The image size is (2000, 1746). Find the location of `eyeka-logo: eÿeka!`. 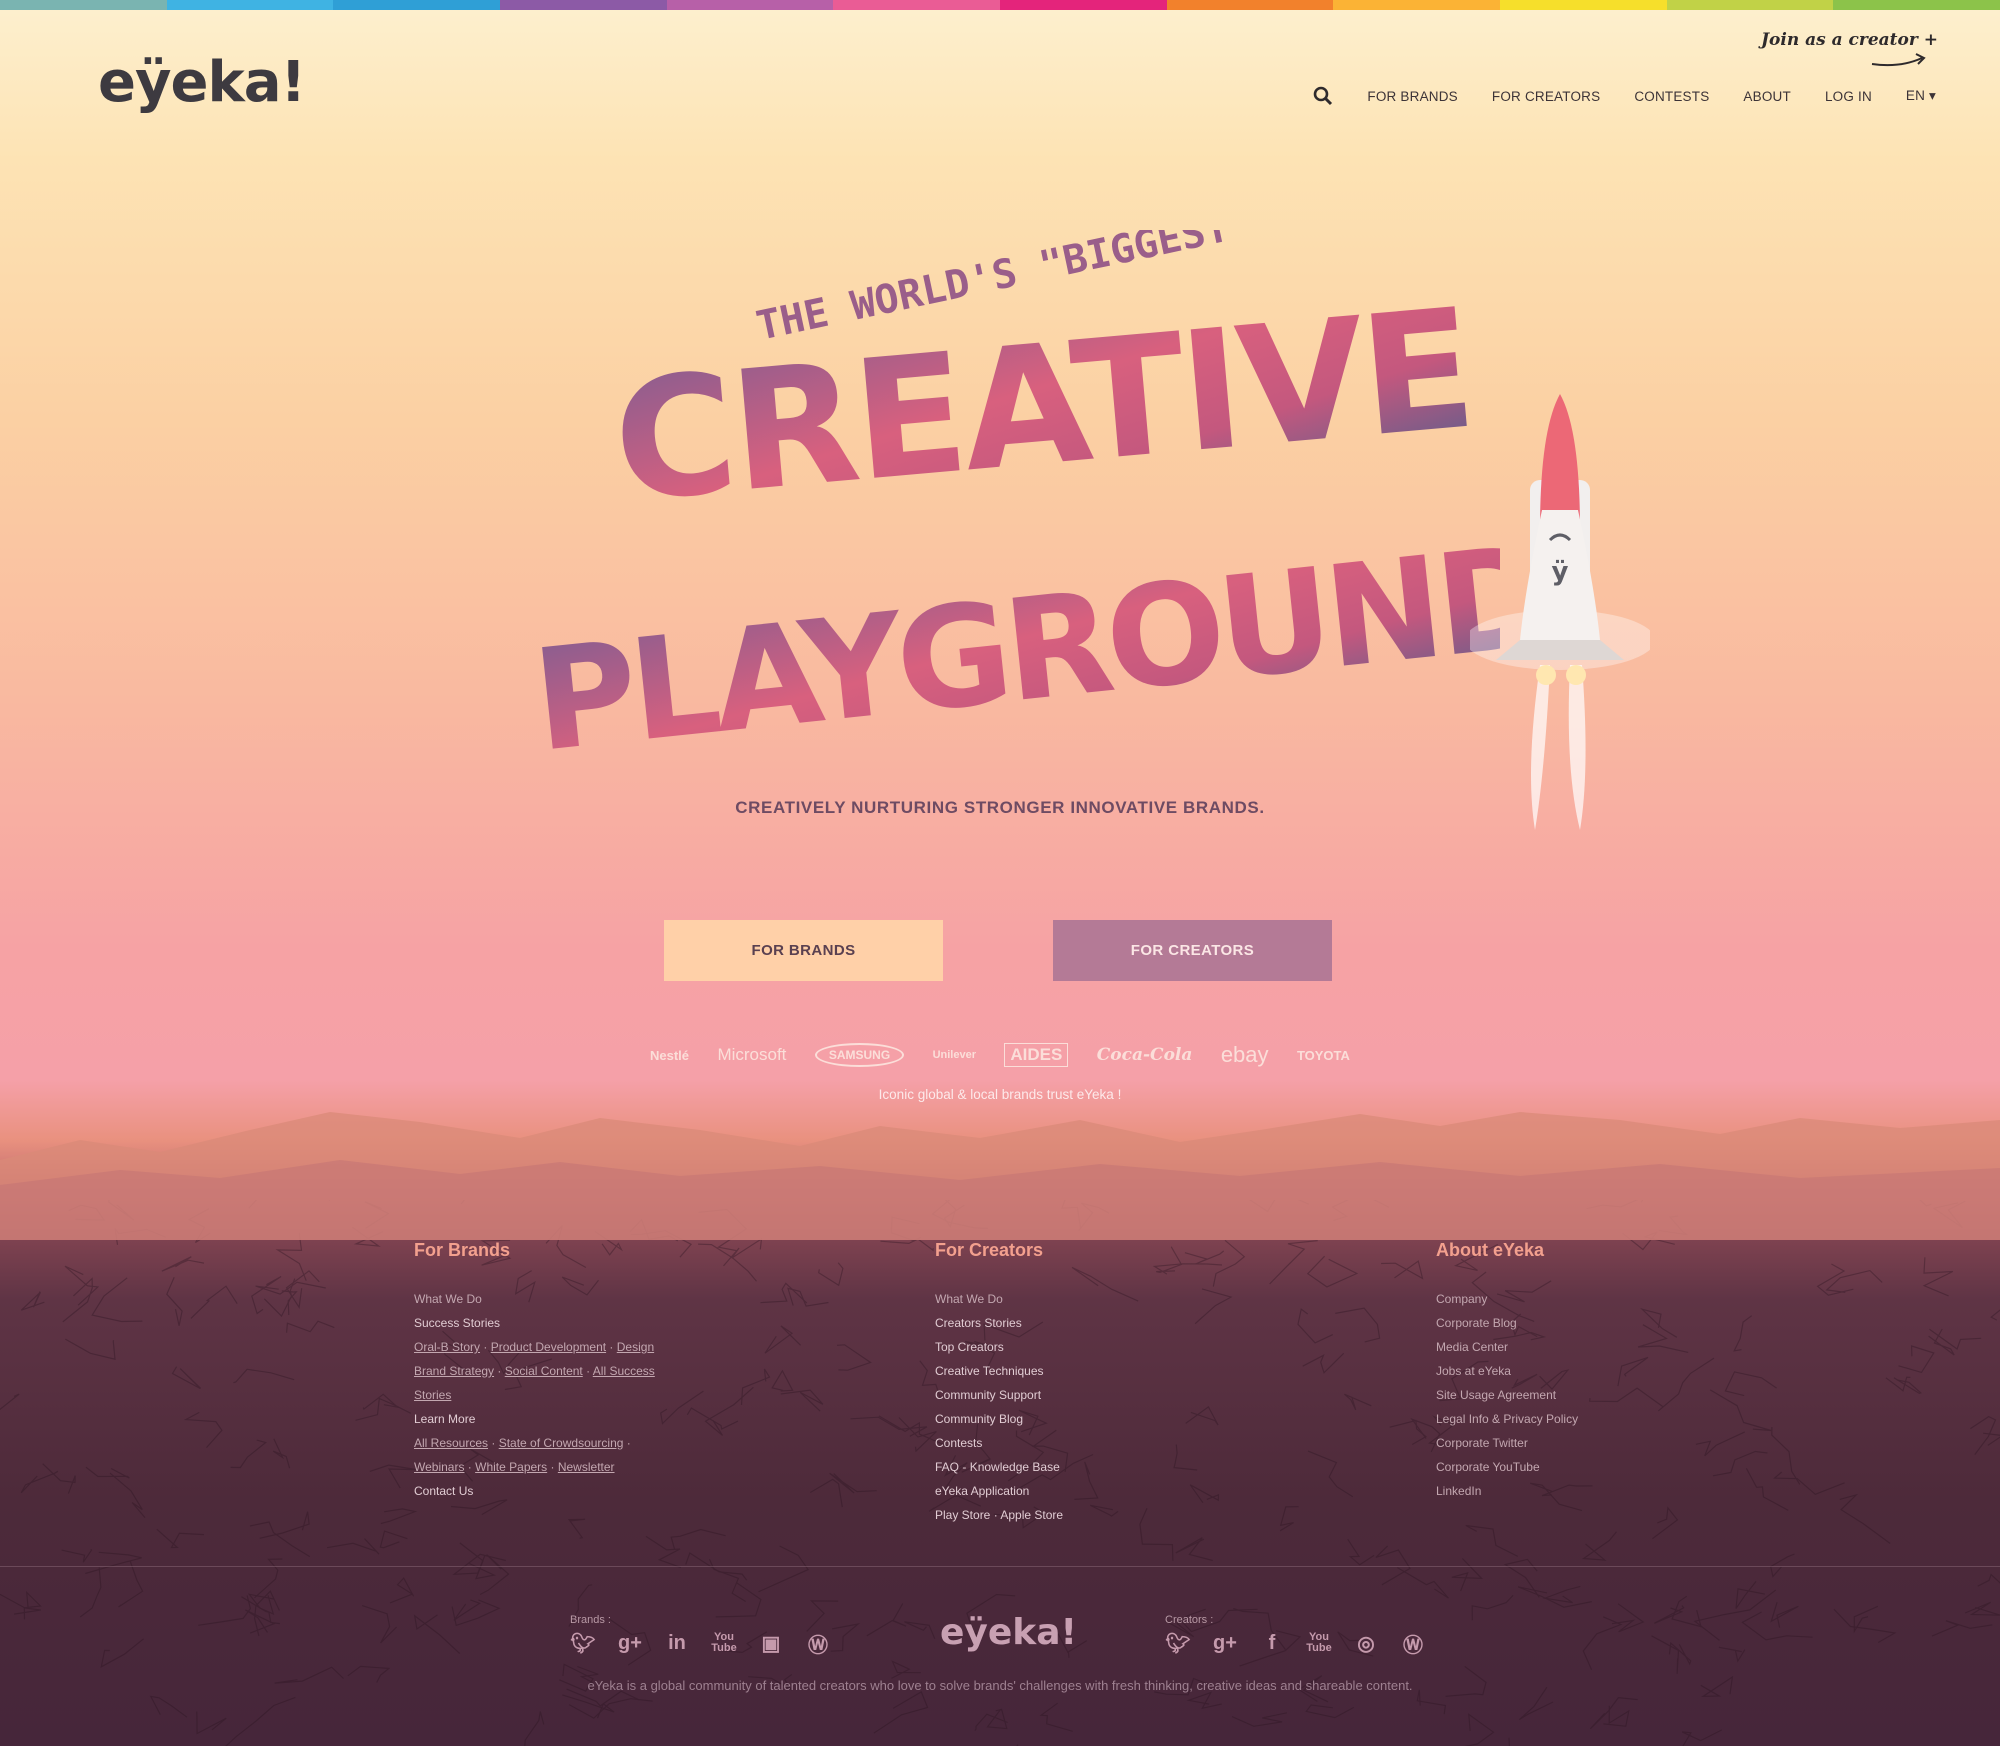

eyeka-logo: eÿeka! is located at coordinates (202, 82).